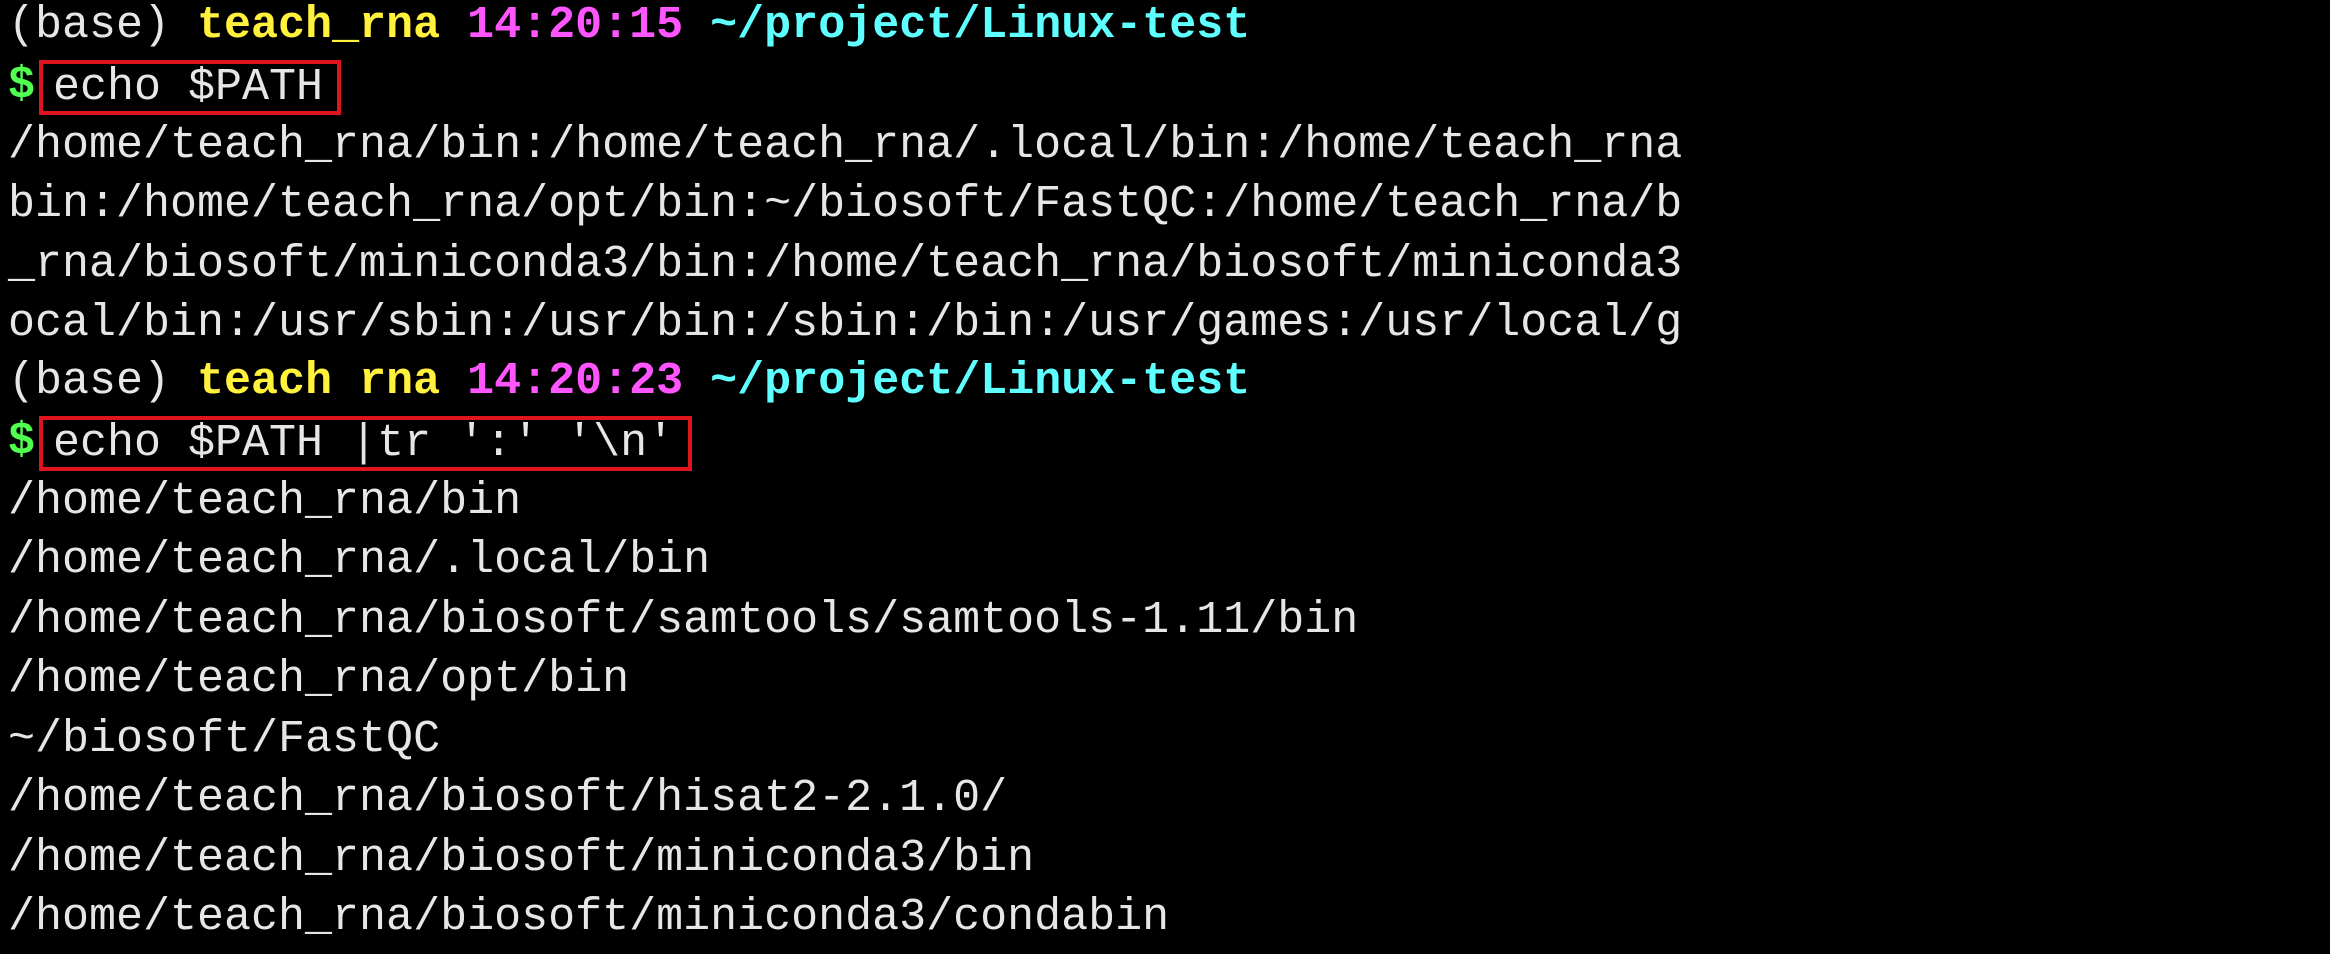 Image resolution: width=2330 pixels, height=964 pixels. I want to click on prompt-time: 14:20:23, so click(575, 381).